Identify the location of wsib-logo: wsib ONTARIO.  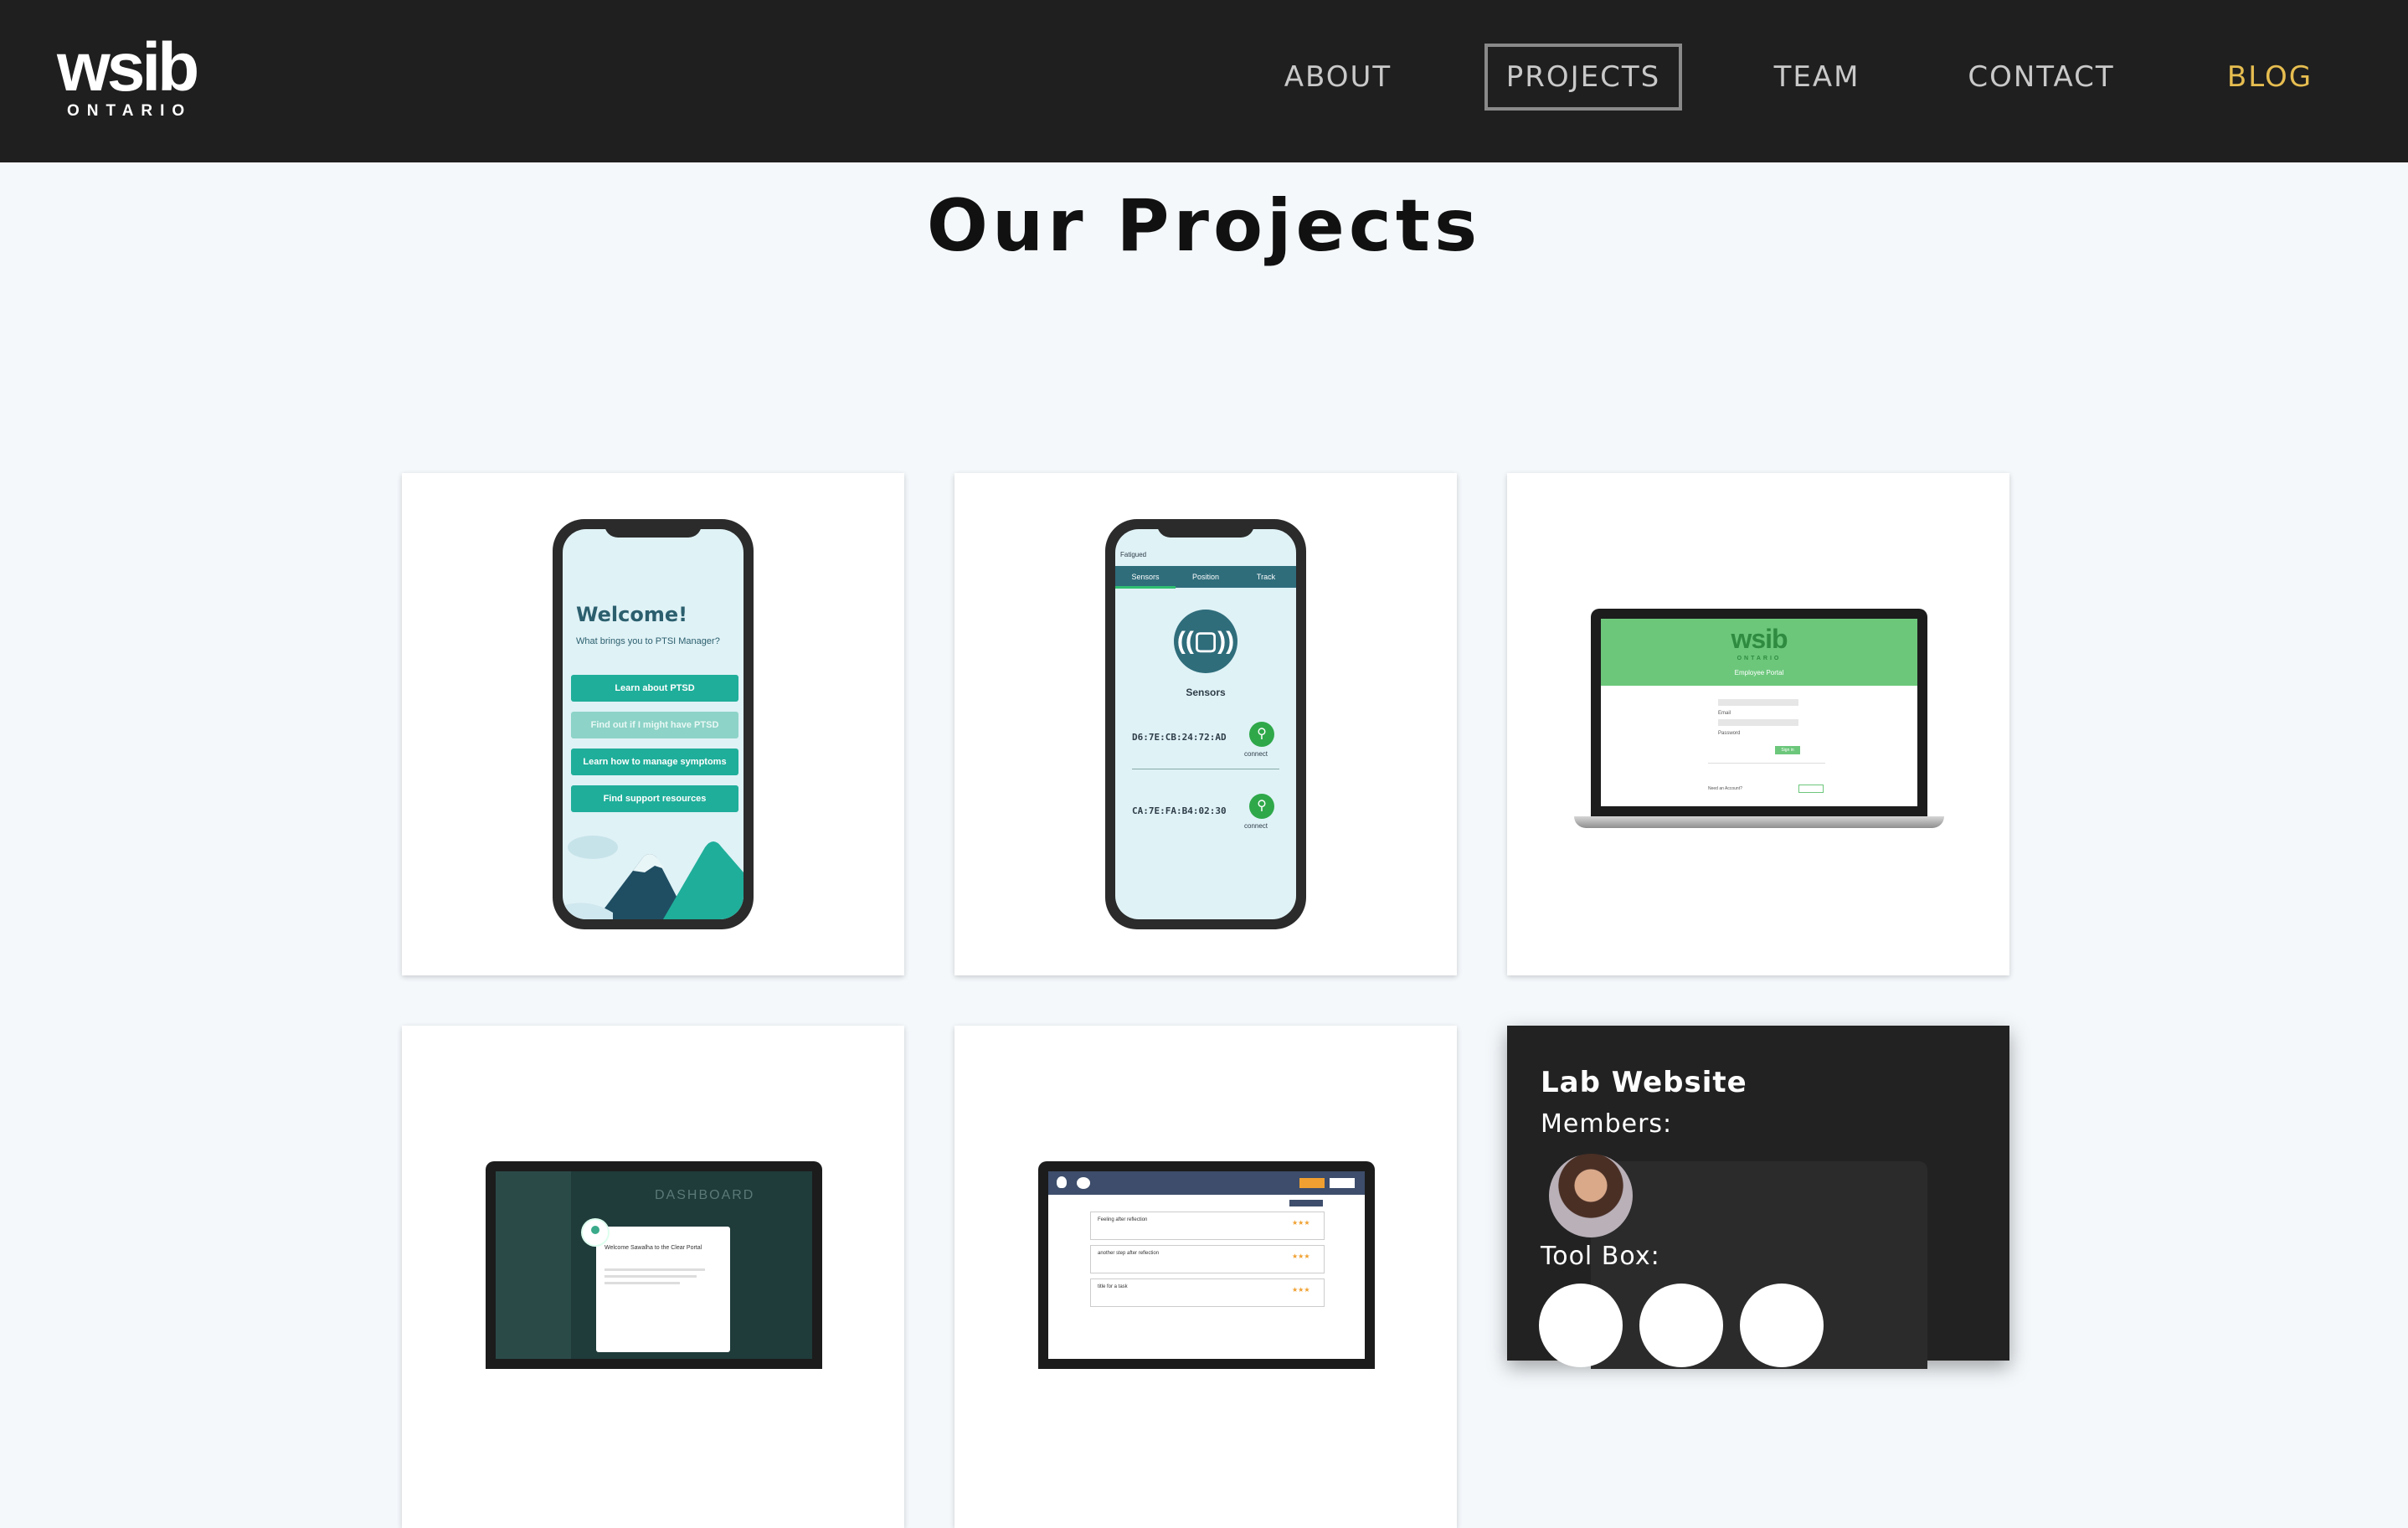
(132, 75).